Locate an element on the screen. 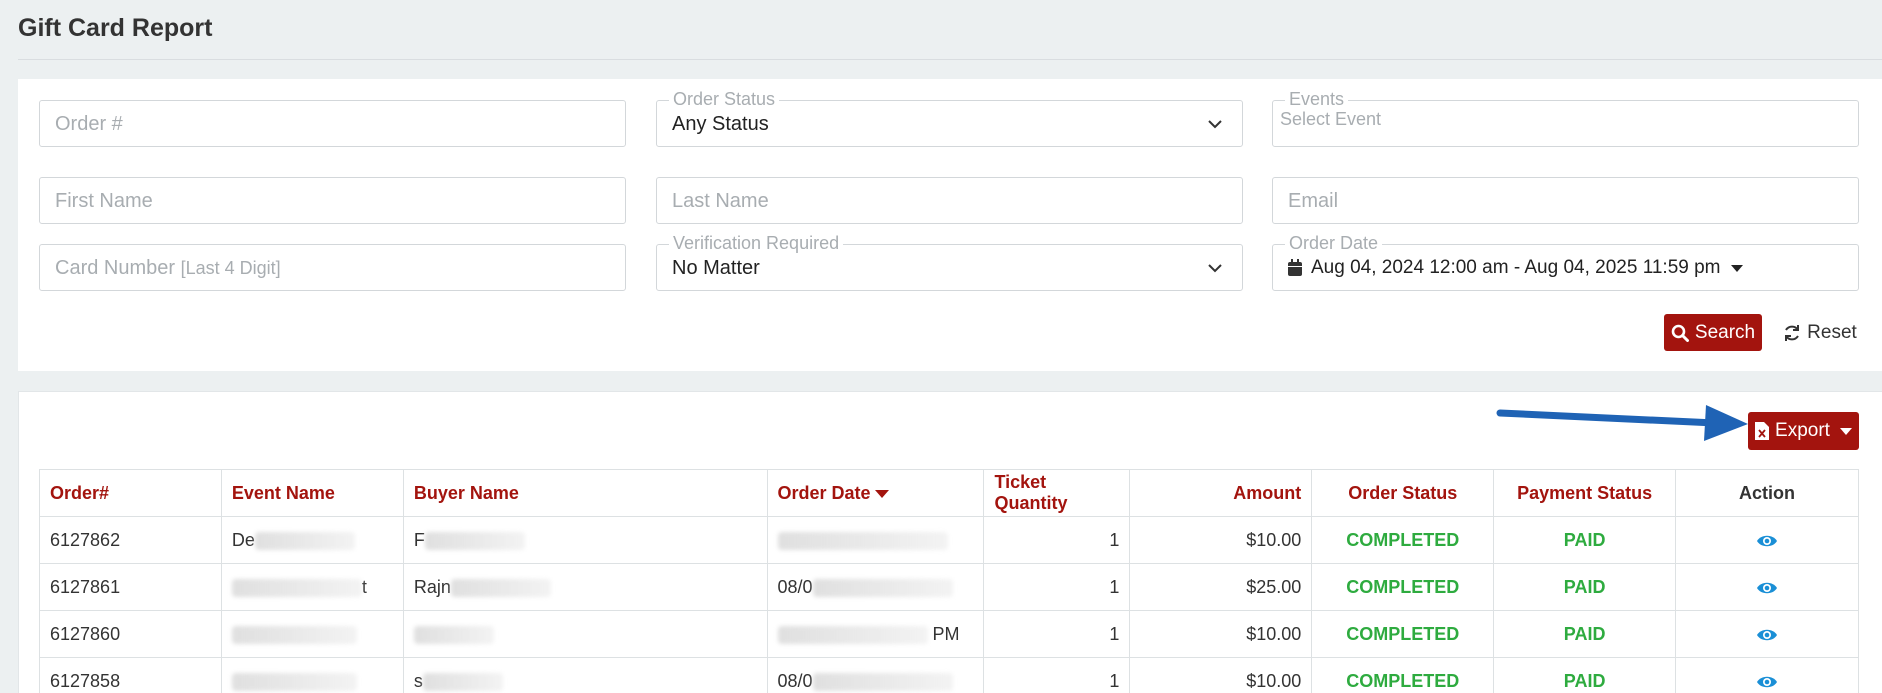 The height and width of the screenshot is (693, 1882). column-header-payment-status: Payment Status is located at coordinates (1585, 493).